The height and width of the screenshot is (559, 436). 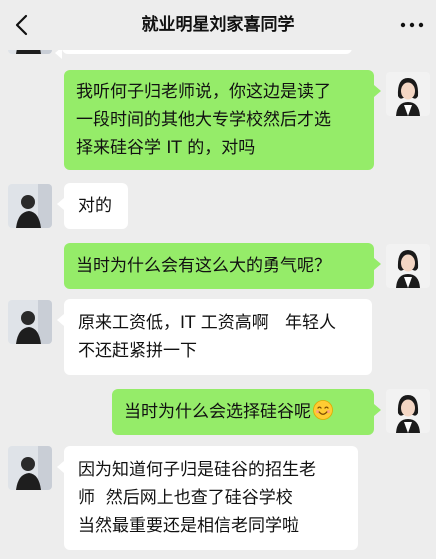 What do you see at coordinates (188, 526) in the screenshot?
I see `message-text-line: 当然最重要还是相信老同学啦` at bounding box center [188, 526].